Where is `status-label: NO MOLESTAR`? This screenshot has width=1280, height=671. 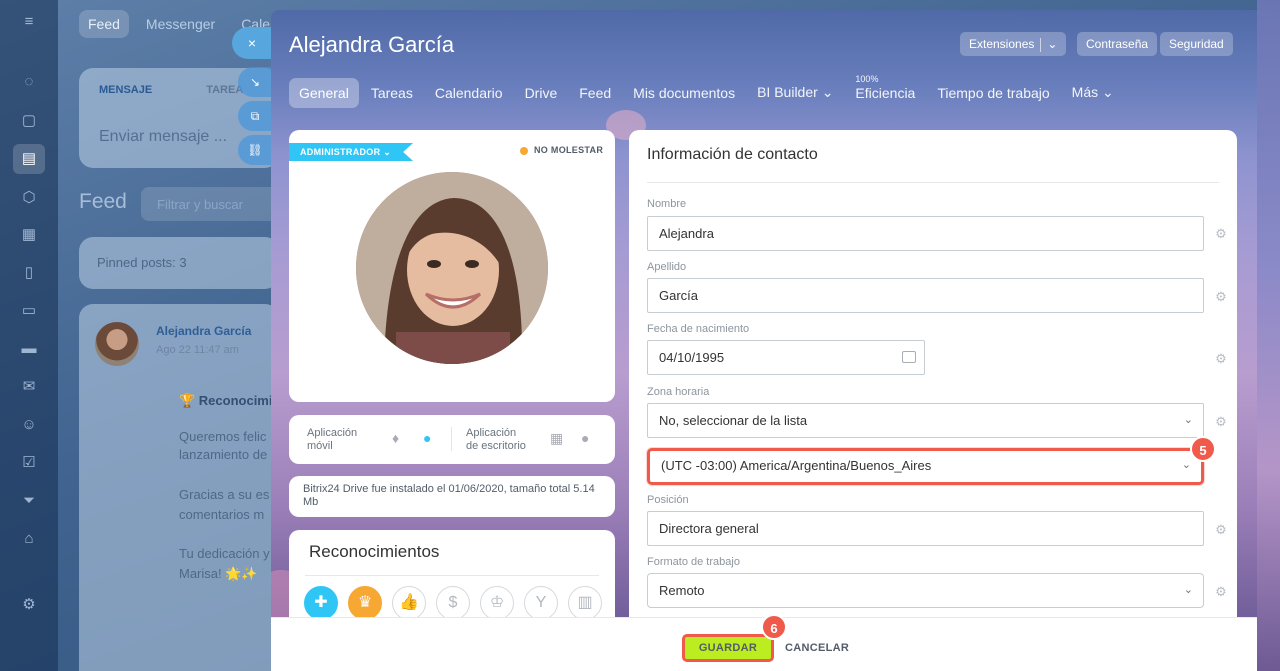 status-label: NO MOLESTAR is located at coordinates (568, 150).